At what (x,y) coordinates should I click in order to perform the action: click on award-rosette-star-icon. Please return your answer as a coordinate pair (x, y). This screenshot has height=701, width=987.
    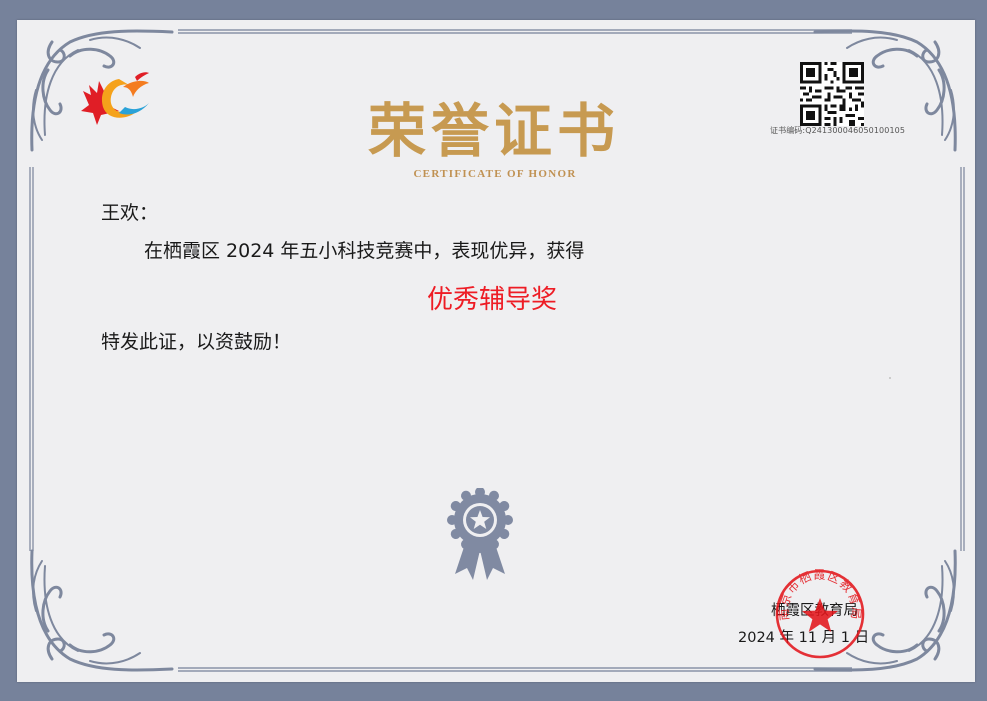
    Looking at the image, I should click on (480, 534).